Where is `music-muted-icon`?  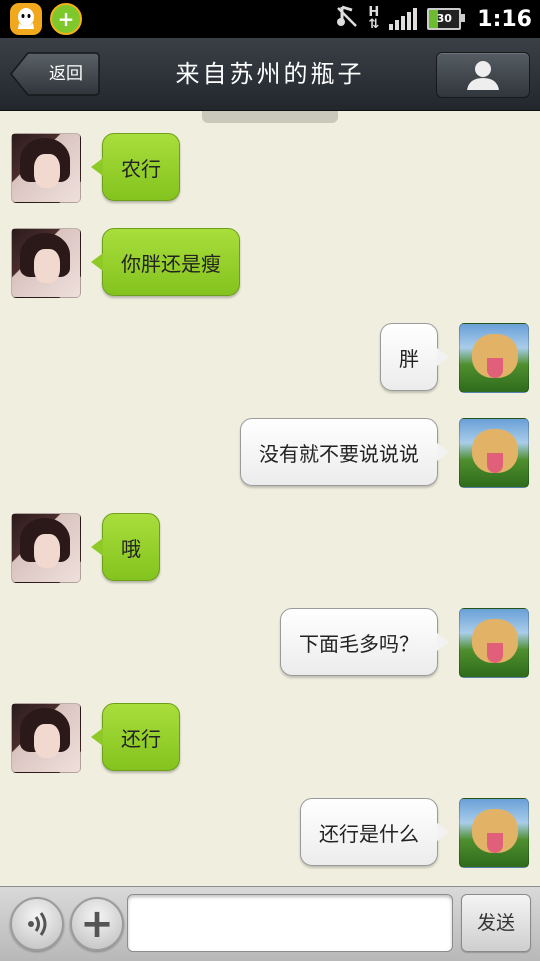
music-muted-icon is located at coordinates (347, 19).